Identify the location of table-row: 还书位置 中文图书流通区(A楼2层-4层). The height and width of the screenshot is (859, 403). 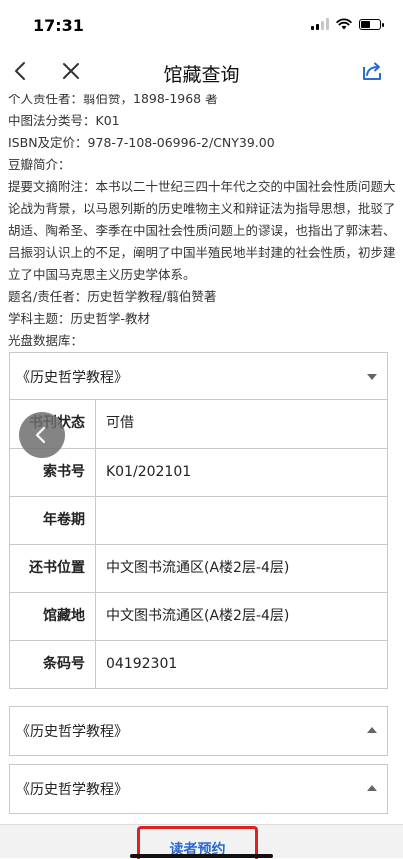
(198, 568).